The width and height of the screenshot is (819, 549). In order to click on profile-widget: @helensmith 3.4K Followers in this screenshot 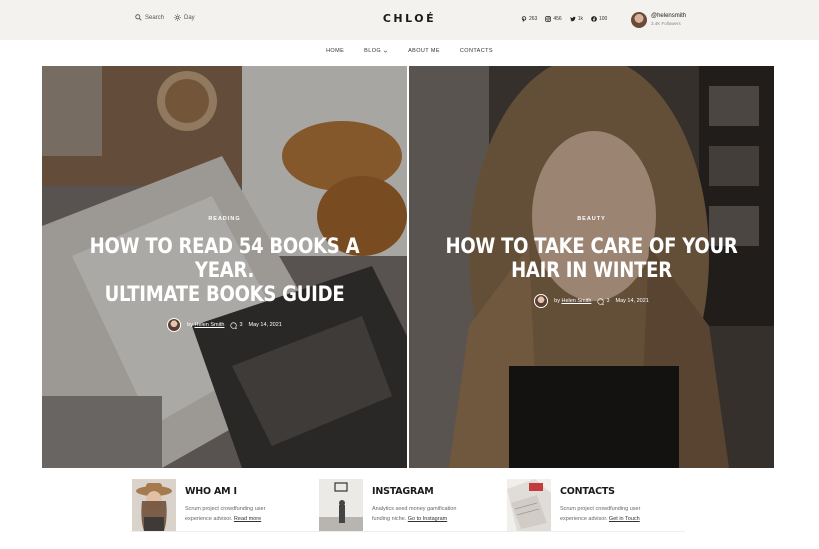, I will do `click(658, 20)`.